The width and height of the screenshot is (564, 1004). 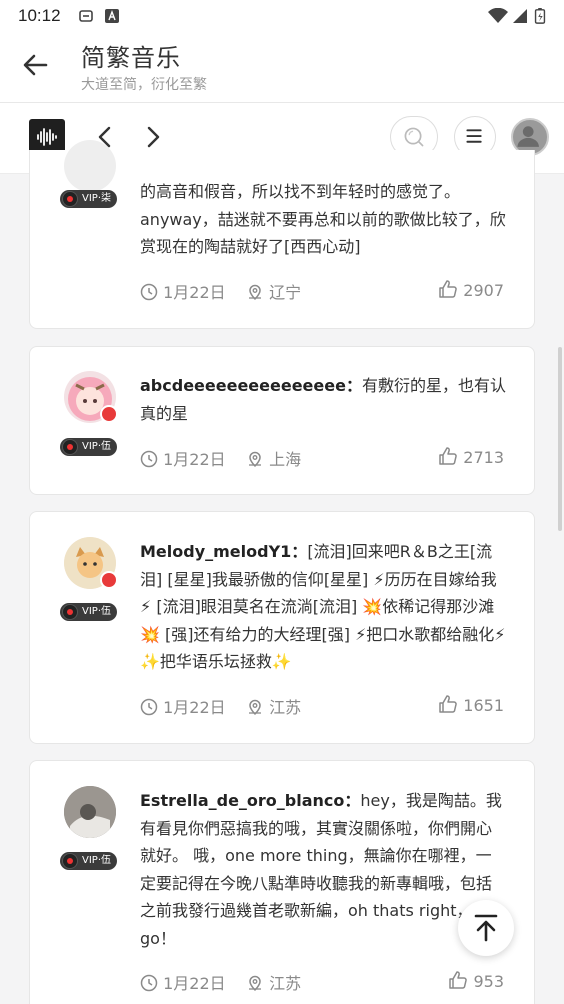 I want to click on like-button: 2907, so click(x=471, y=290).